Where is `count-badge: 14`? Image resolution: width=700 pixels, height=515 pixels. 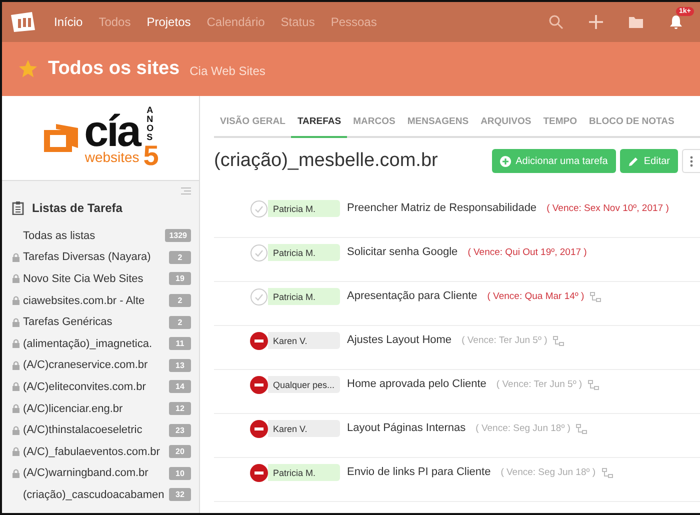
count-badge: 14 is located at coordinates (180, 387).